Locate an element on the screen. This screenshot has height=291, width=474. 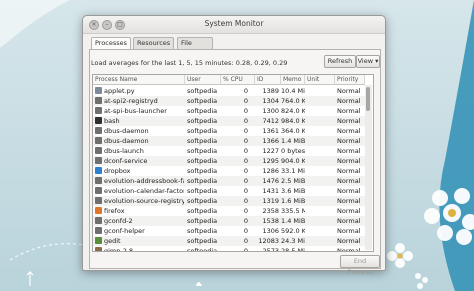
table-row: bash softpedia 0 7412 984.0 K Normal is located at coordinates (229, 121).